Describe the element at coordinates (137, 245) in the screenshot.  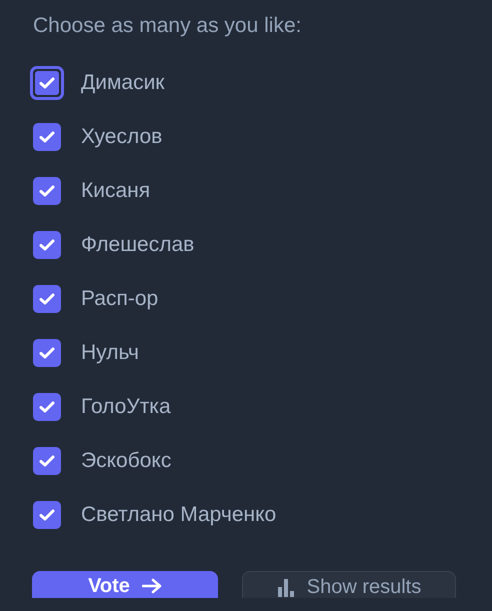
I see `option-label: Флешеслав` at that location.